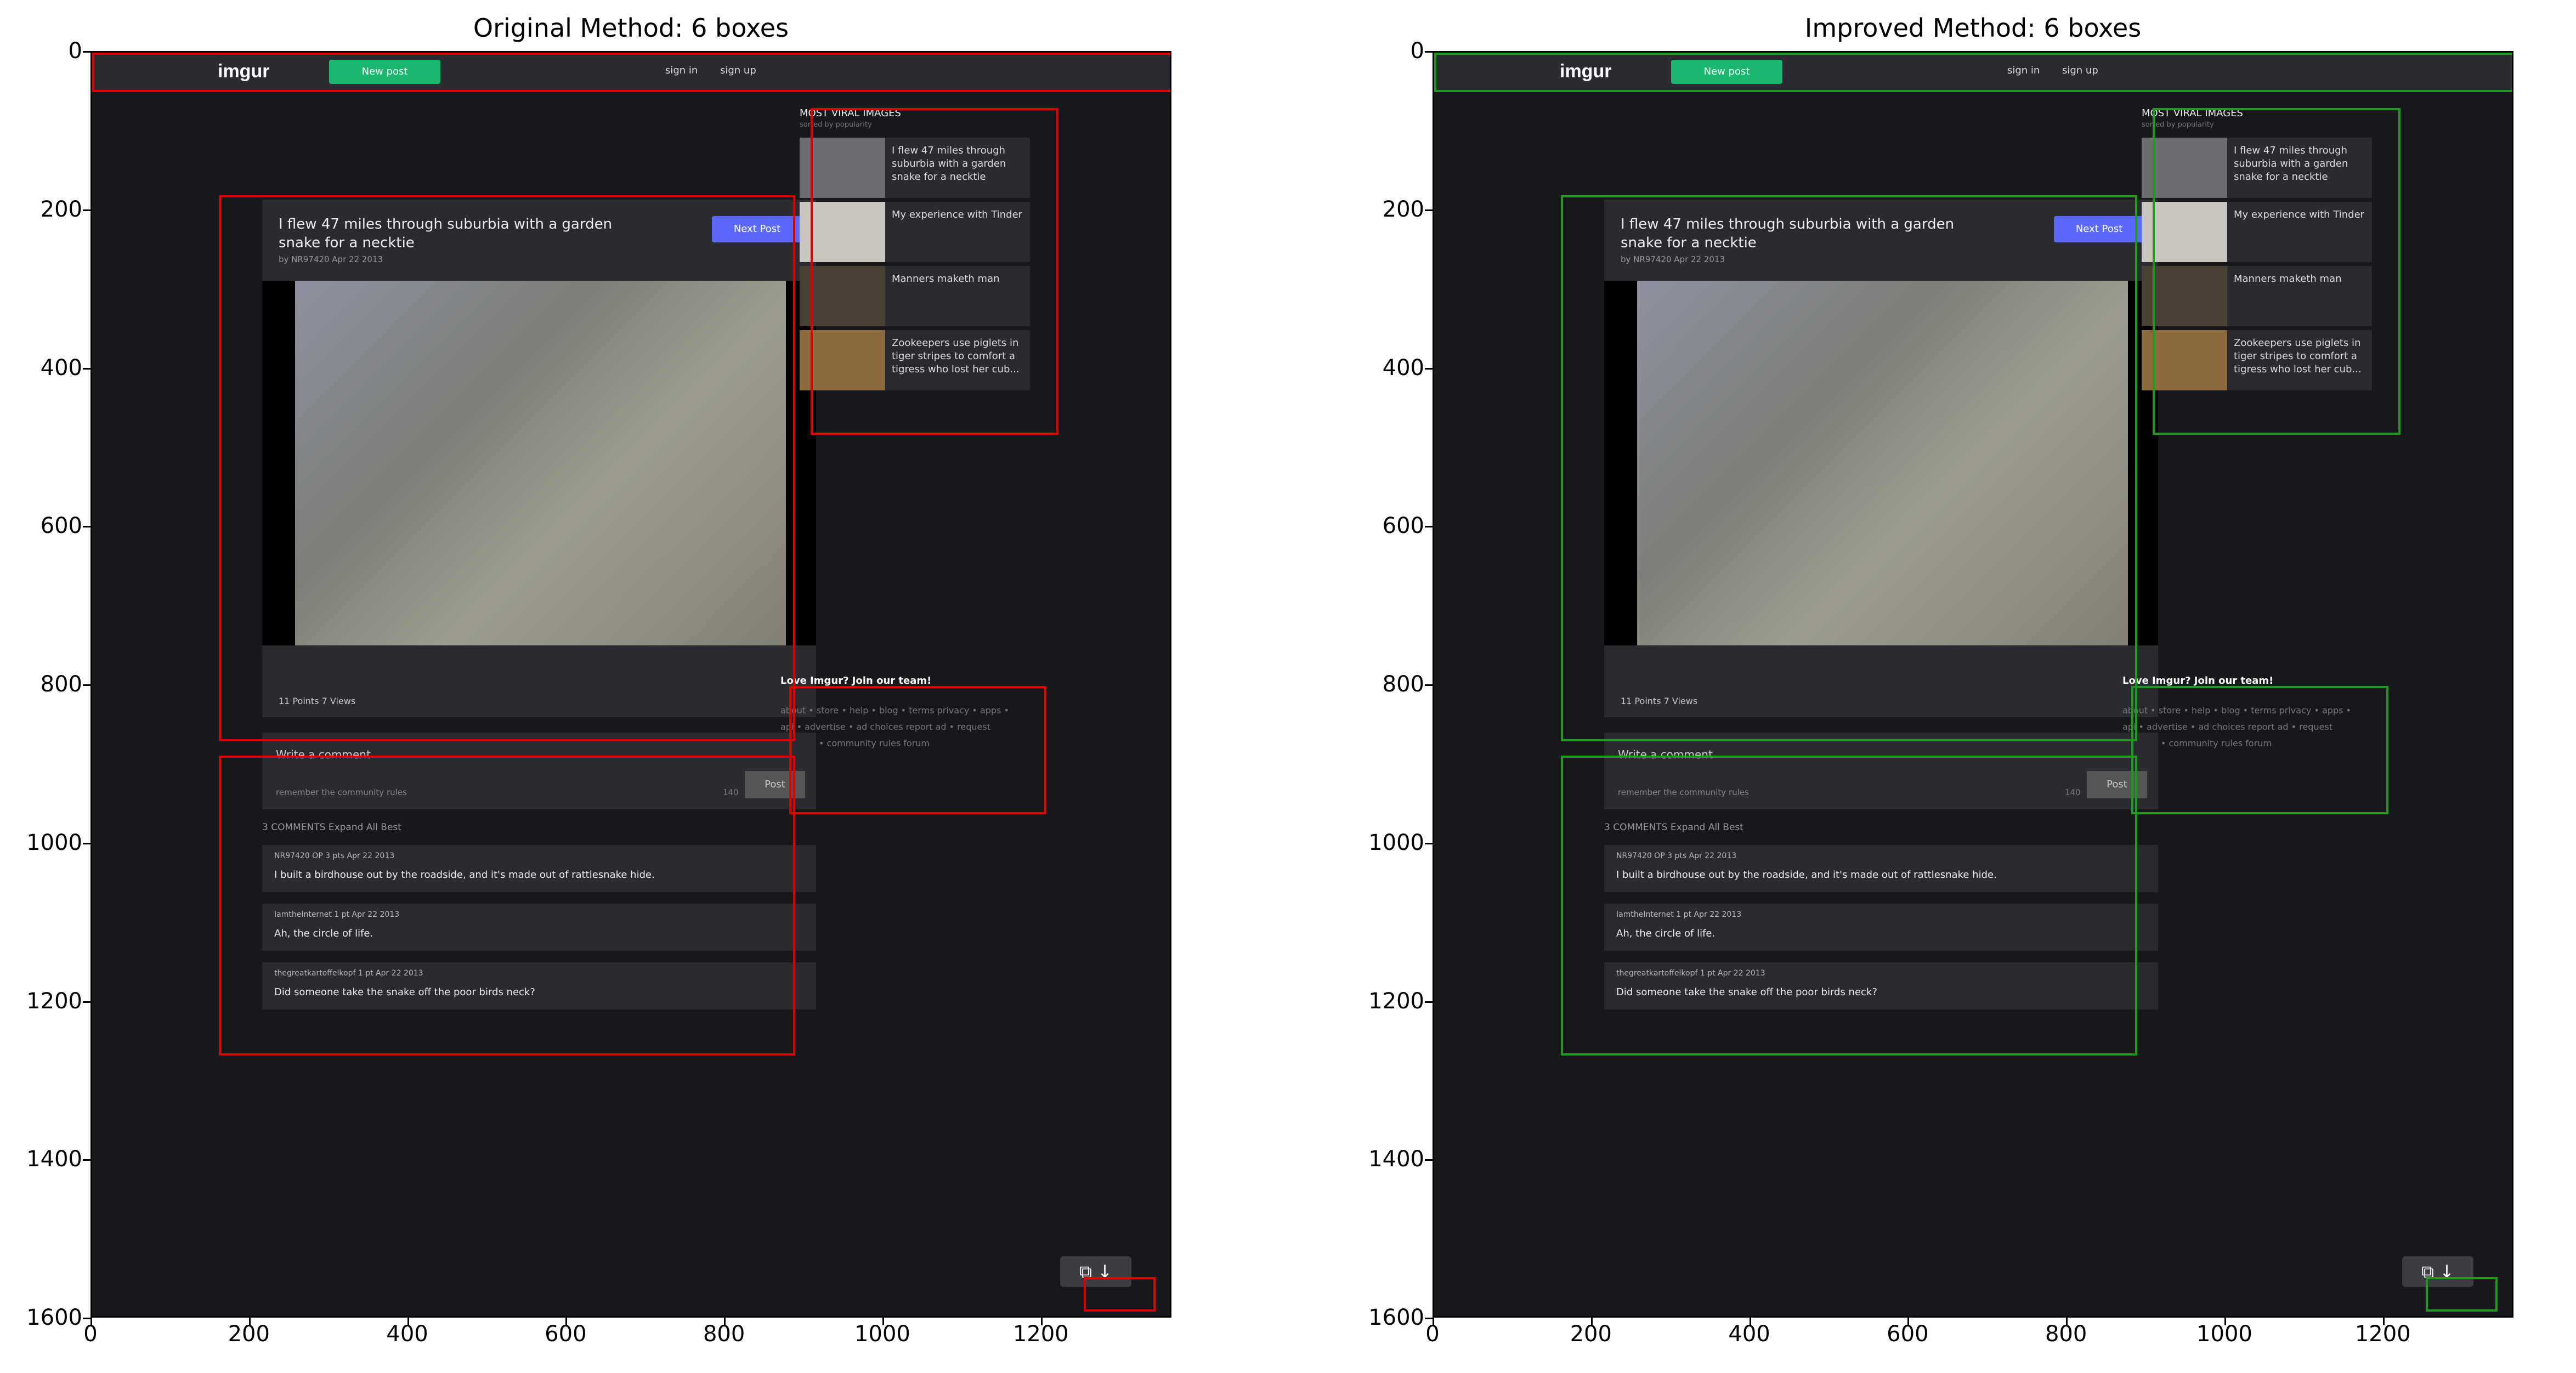 This screenshot has width=2576, height=1373. Describe the element at coordinates (631, 28) in the screenshot. I see `subplot-title: Original Method: 6 boxes` at that location.